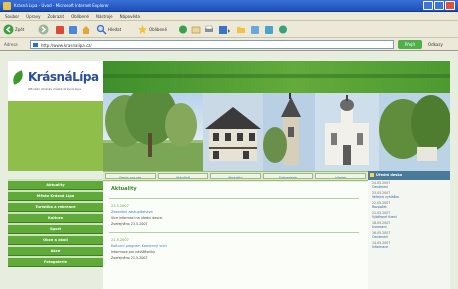  I want to click on left-nav-aktuality: Aktuality, so click(55, 185).